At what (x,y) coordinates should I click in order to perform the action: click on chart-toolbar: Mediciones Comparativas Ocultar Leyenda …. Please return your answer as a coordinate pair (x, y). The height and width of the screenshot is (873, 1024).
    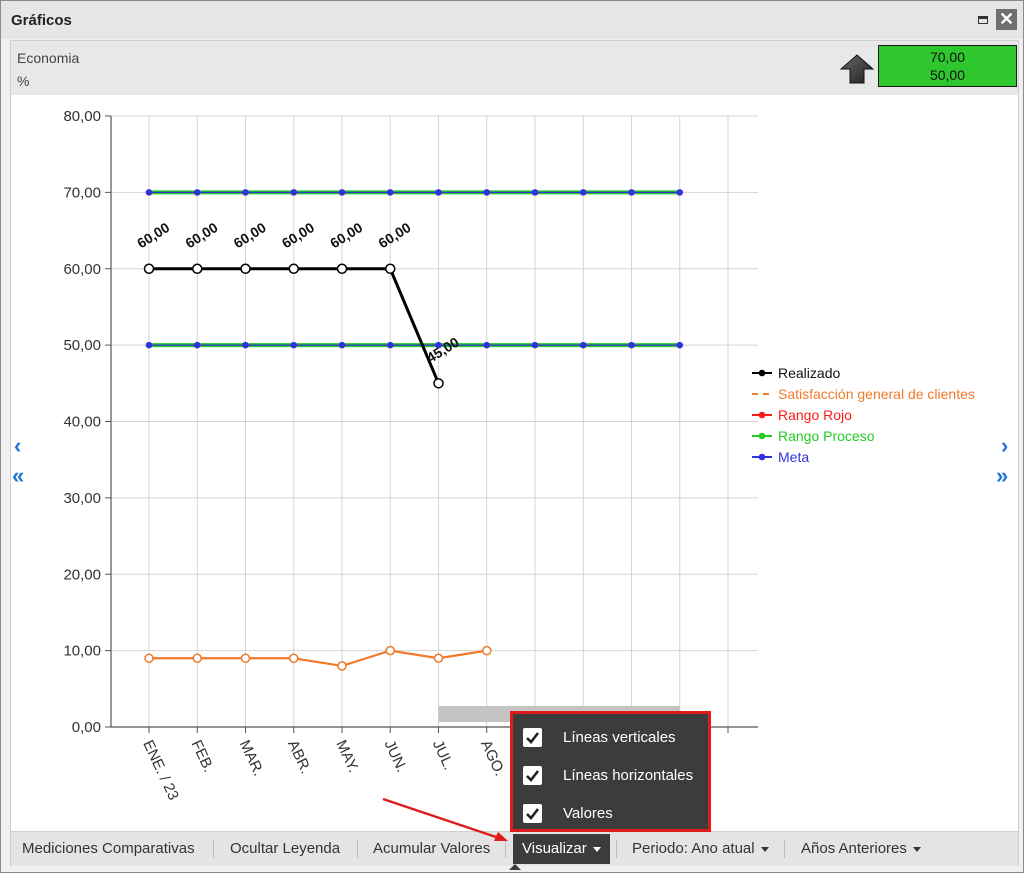
    Looking at the image, I should click on (514, 848).